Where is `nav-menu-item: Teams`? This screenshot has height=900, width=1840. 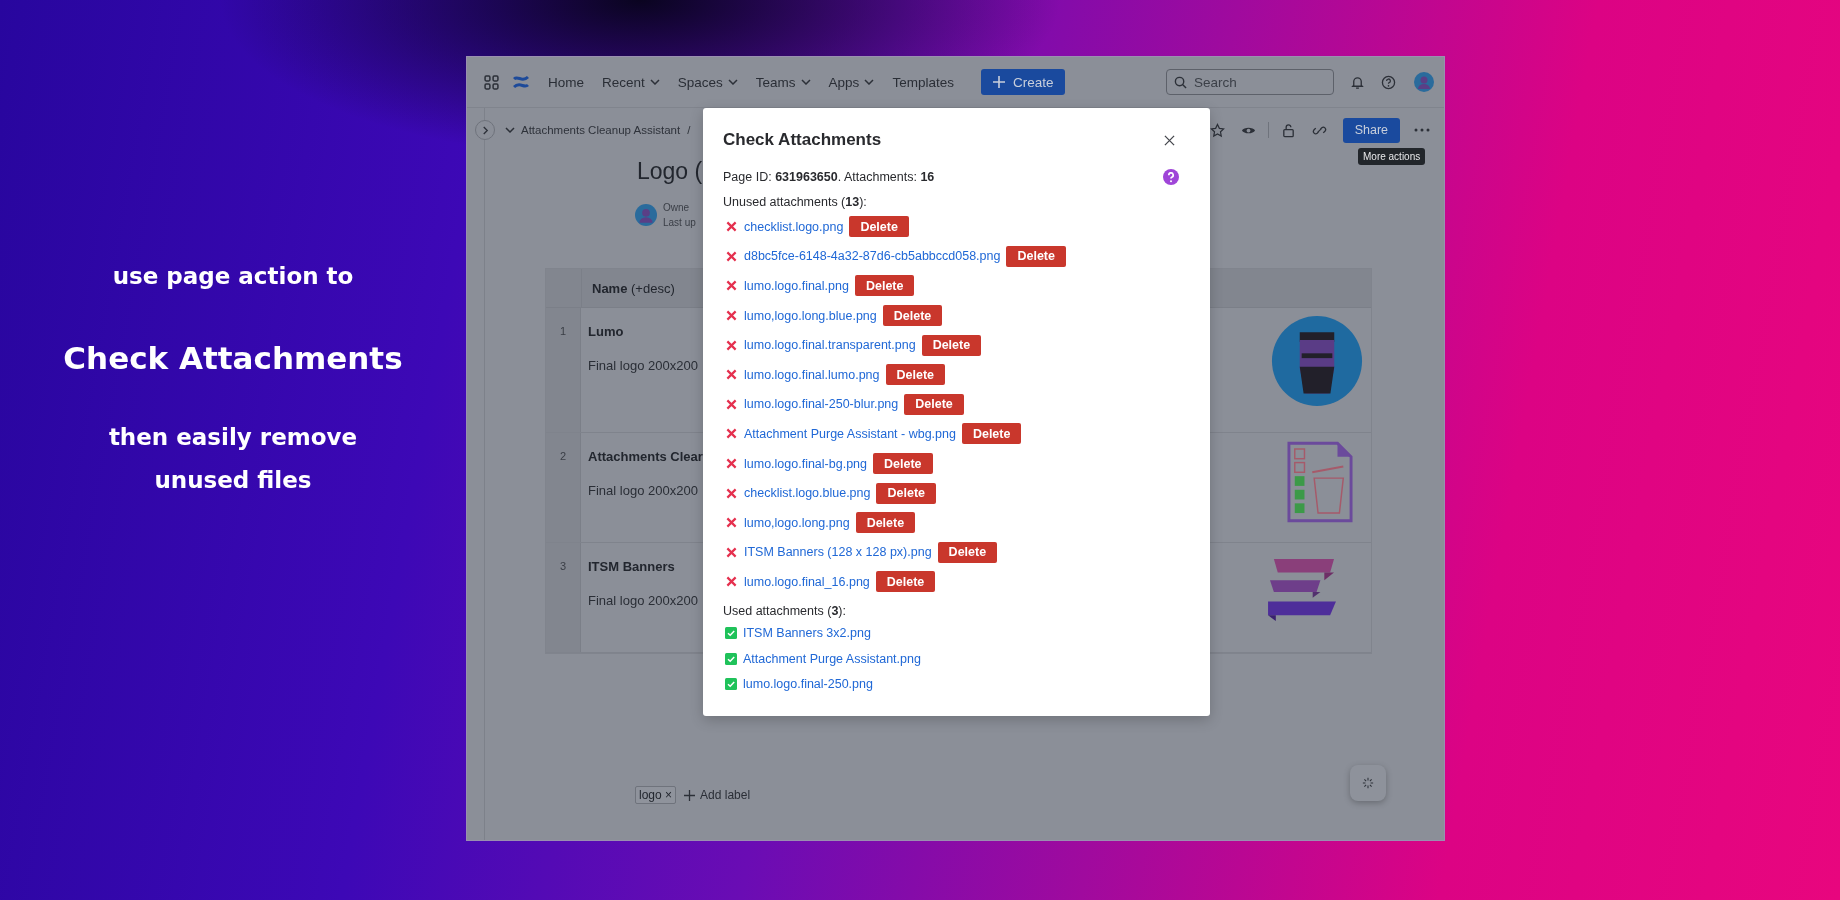
nav-menu-item: Teams is located at coordinates (783, 82).